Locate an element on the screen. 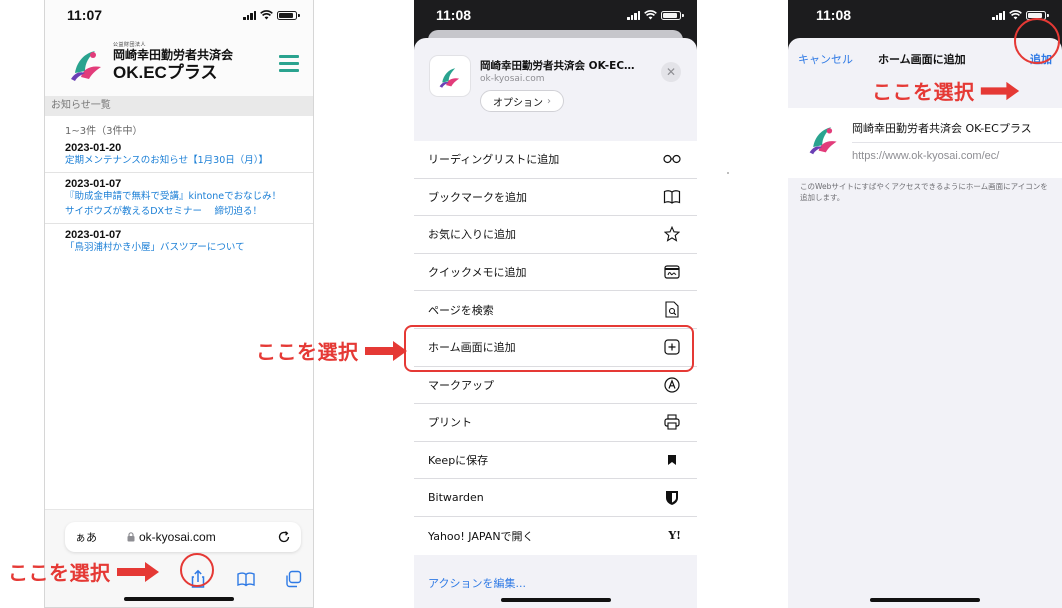 This screenshot has width=1062, height=608. brand-name: OK.ECプラス is located at coordinates (165, 72).